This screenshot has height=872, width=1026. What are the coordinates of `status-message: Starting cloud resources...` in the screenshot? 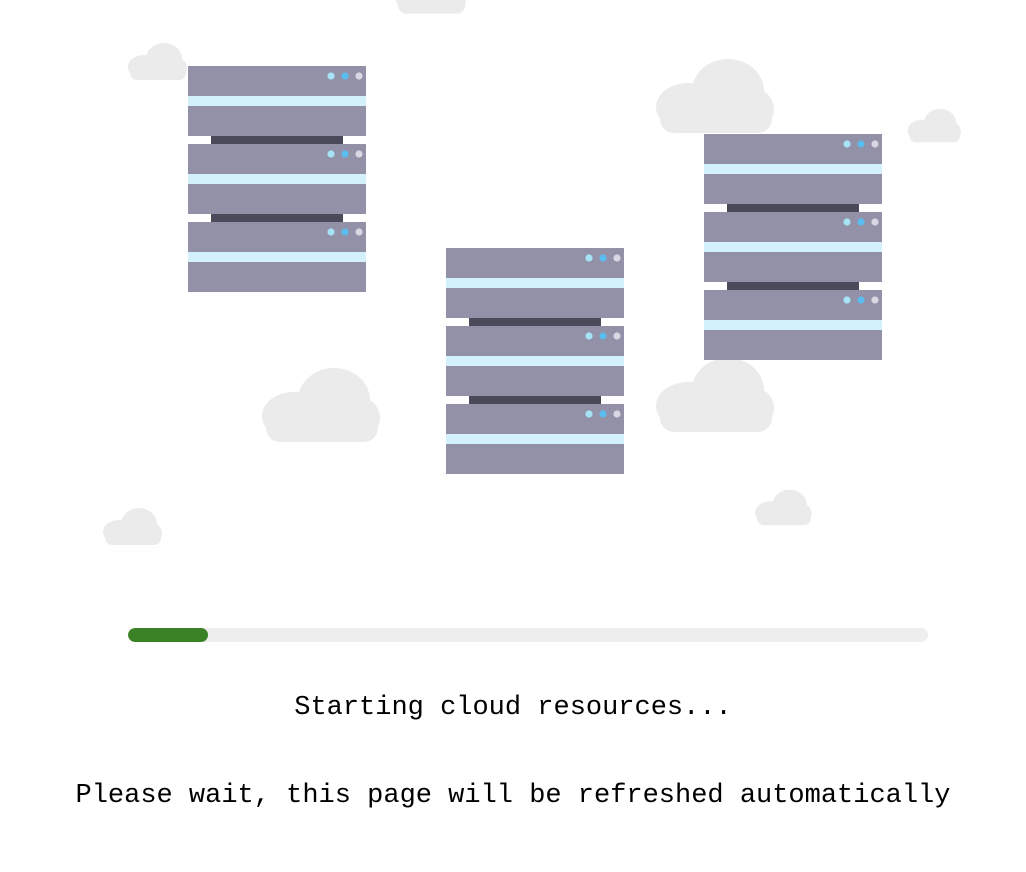 It's located at (513, 708).